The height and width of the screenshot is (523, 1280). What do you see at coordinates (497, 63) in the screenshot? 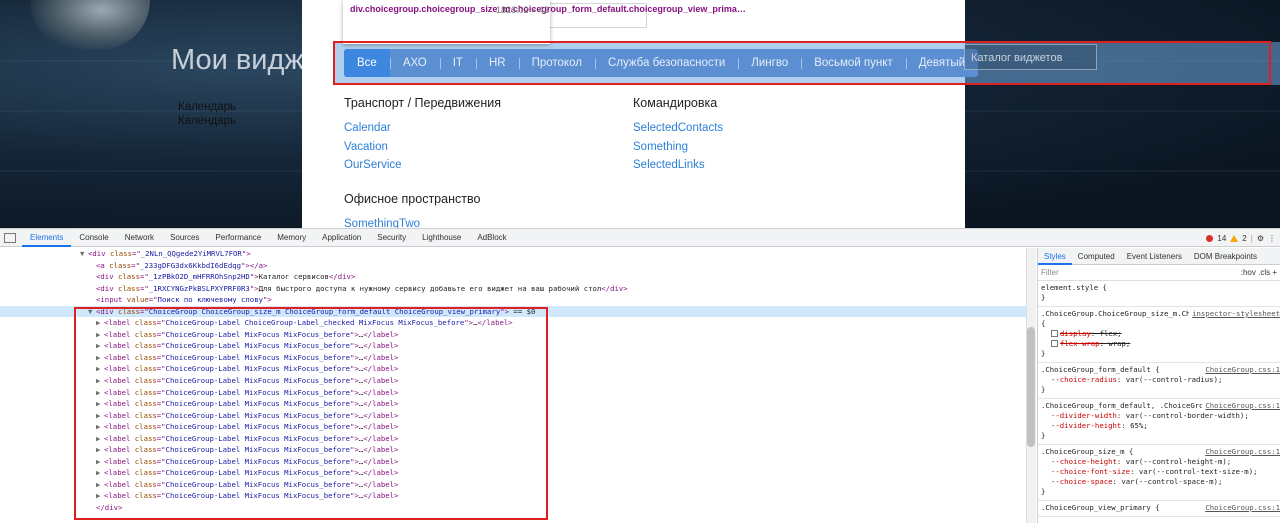
I see `choice-option: HR` at bounding box center [497, 63].